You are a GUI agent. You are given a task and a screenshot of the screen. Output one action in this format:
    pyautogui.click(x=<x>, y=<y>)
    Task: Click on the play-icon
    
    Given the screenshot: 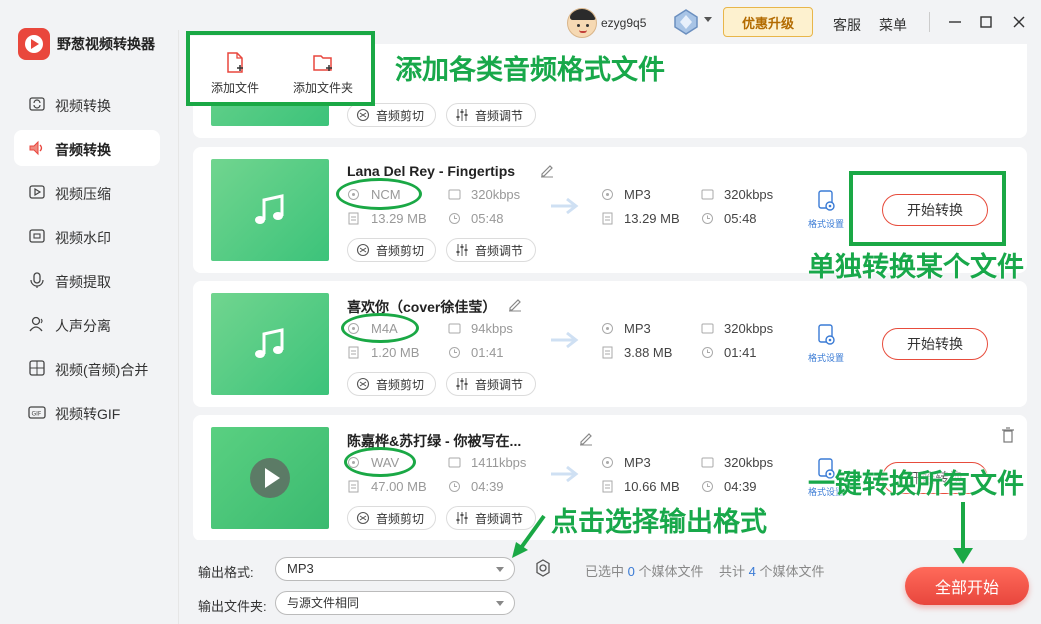 What is the action you would take?
    pyautogui.click(x=270, y=478)
    